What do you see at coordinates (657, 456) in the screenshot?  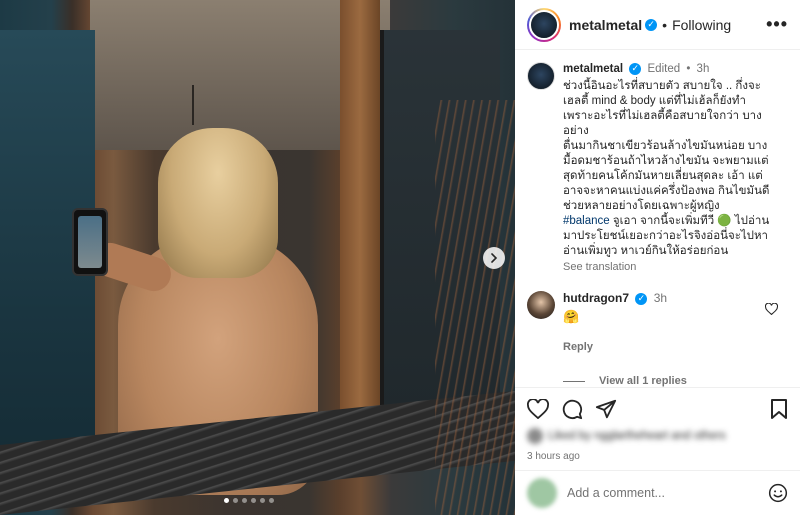 I see `post-time-ago: 3 hours ago` at bounding box center [657, 456].